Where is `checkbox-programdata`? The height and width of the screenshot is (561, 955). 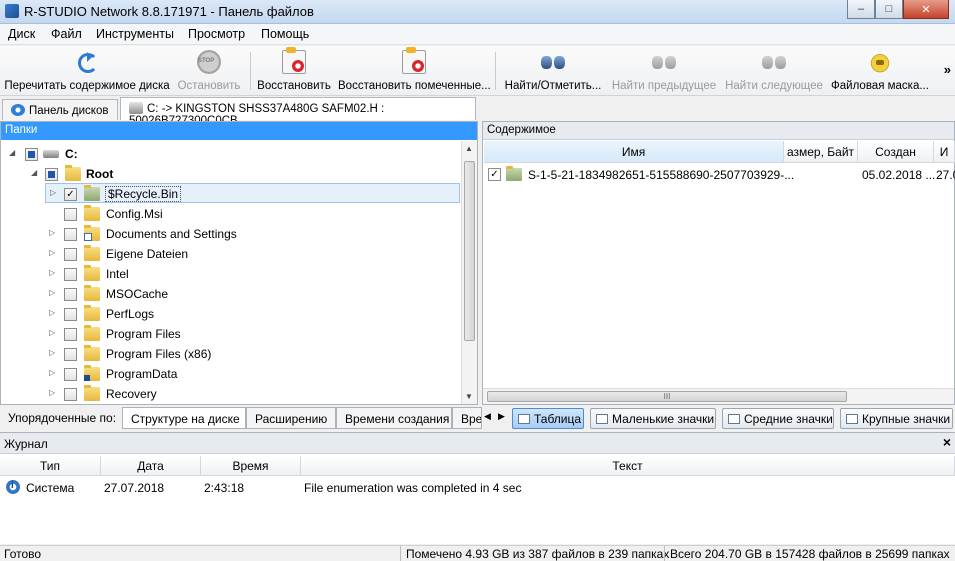 checkbox-programdata is located at coordinates (70, 374).